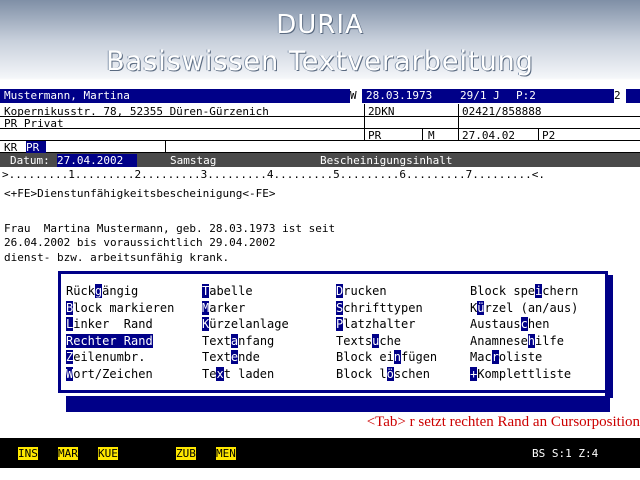  What do you see at coordinates (356, 96) in the screenshot?
I see `patient-sex: W` at bounding box center [356, 96].